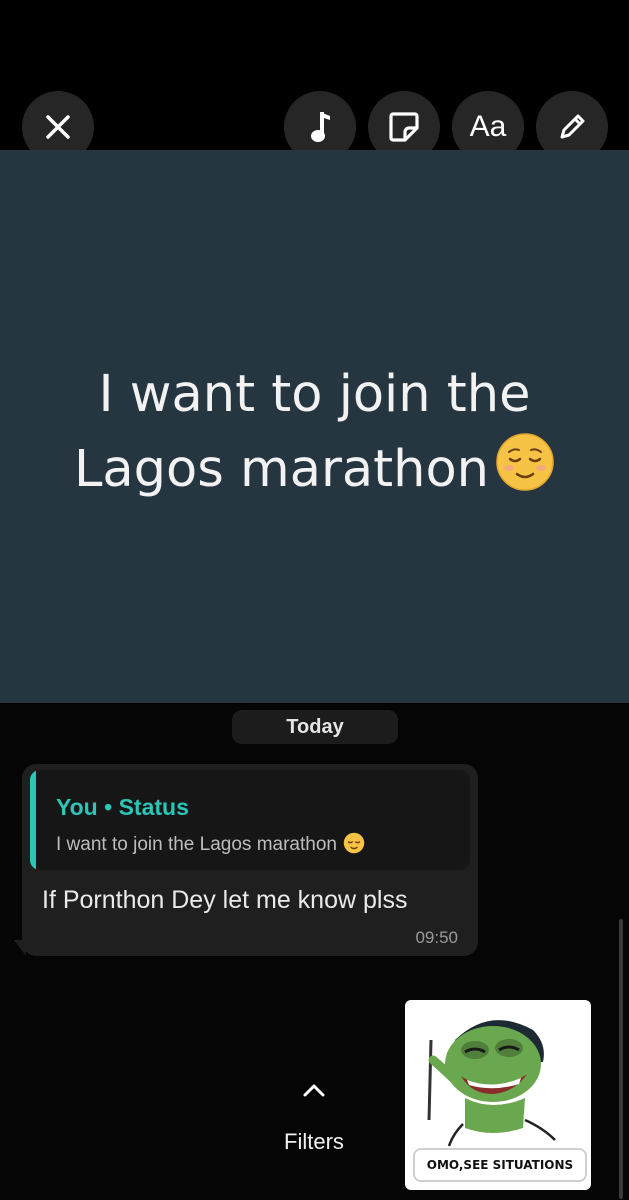 This screenshot has width=629, height=1200. Describe the element at coordinates (404, 127) in the screenshot. I see `sticker-icon` at that location.